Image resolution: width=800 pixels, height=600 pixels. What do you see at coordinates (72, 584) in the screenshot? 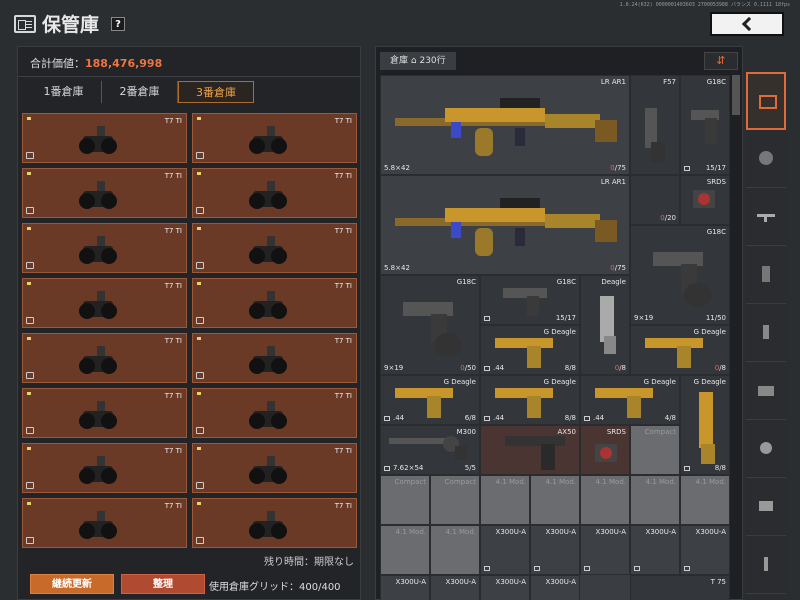
I see `renew-button: 継続更新` at bounding box center [72, 584].